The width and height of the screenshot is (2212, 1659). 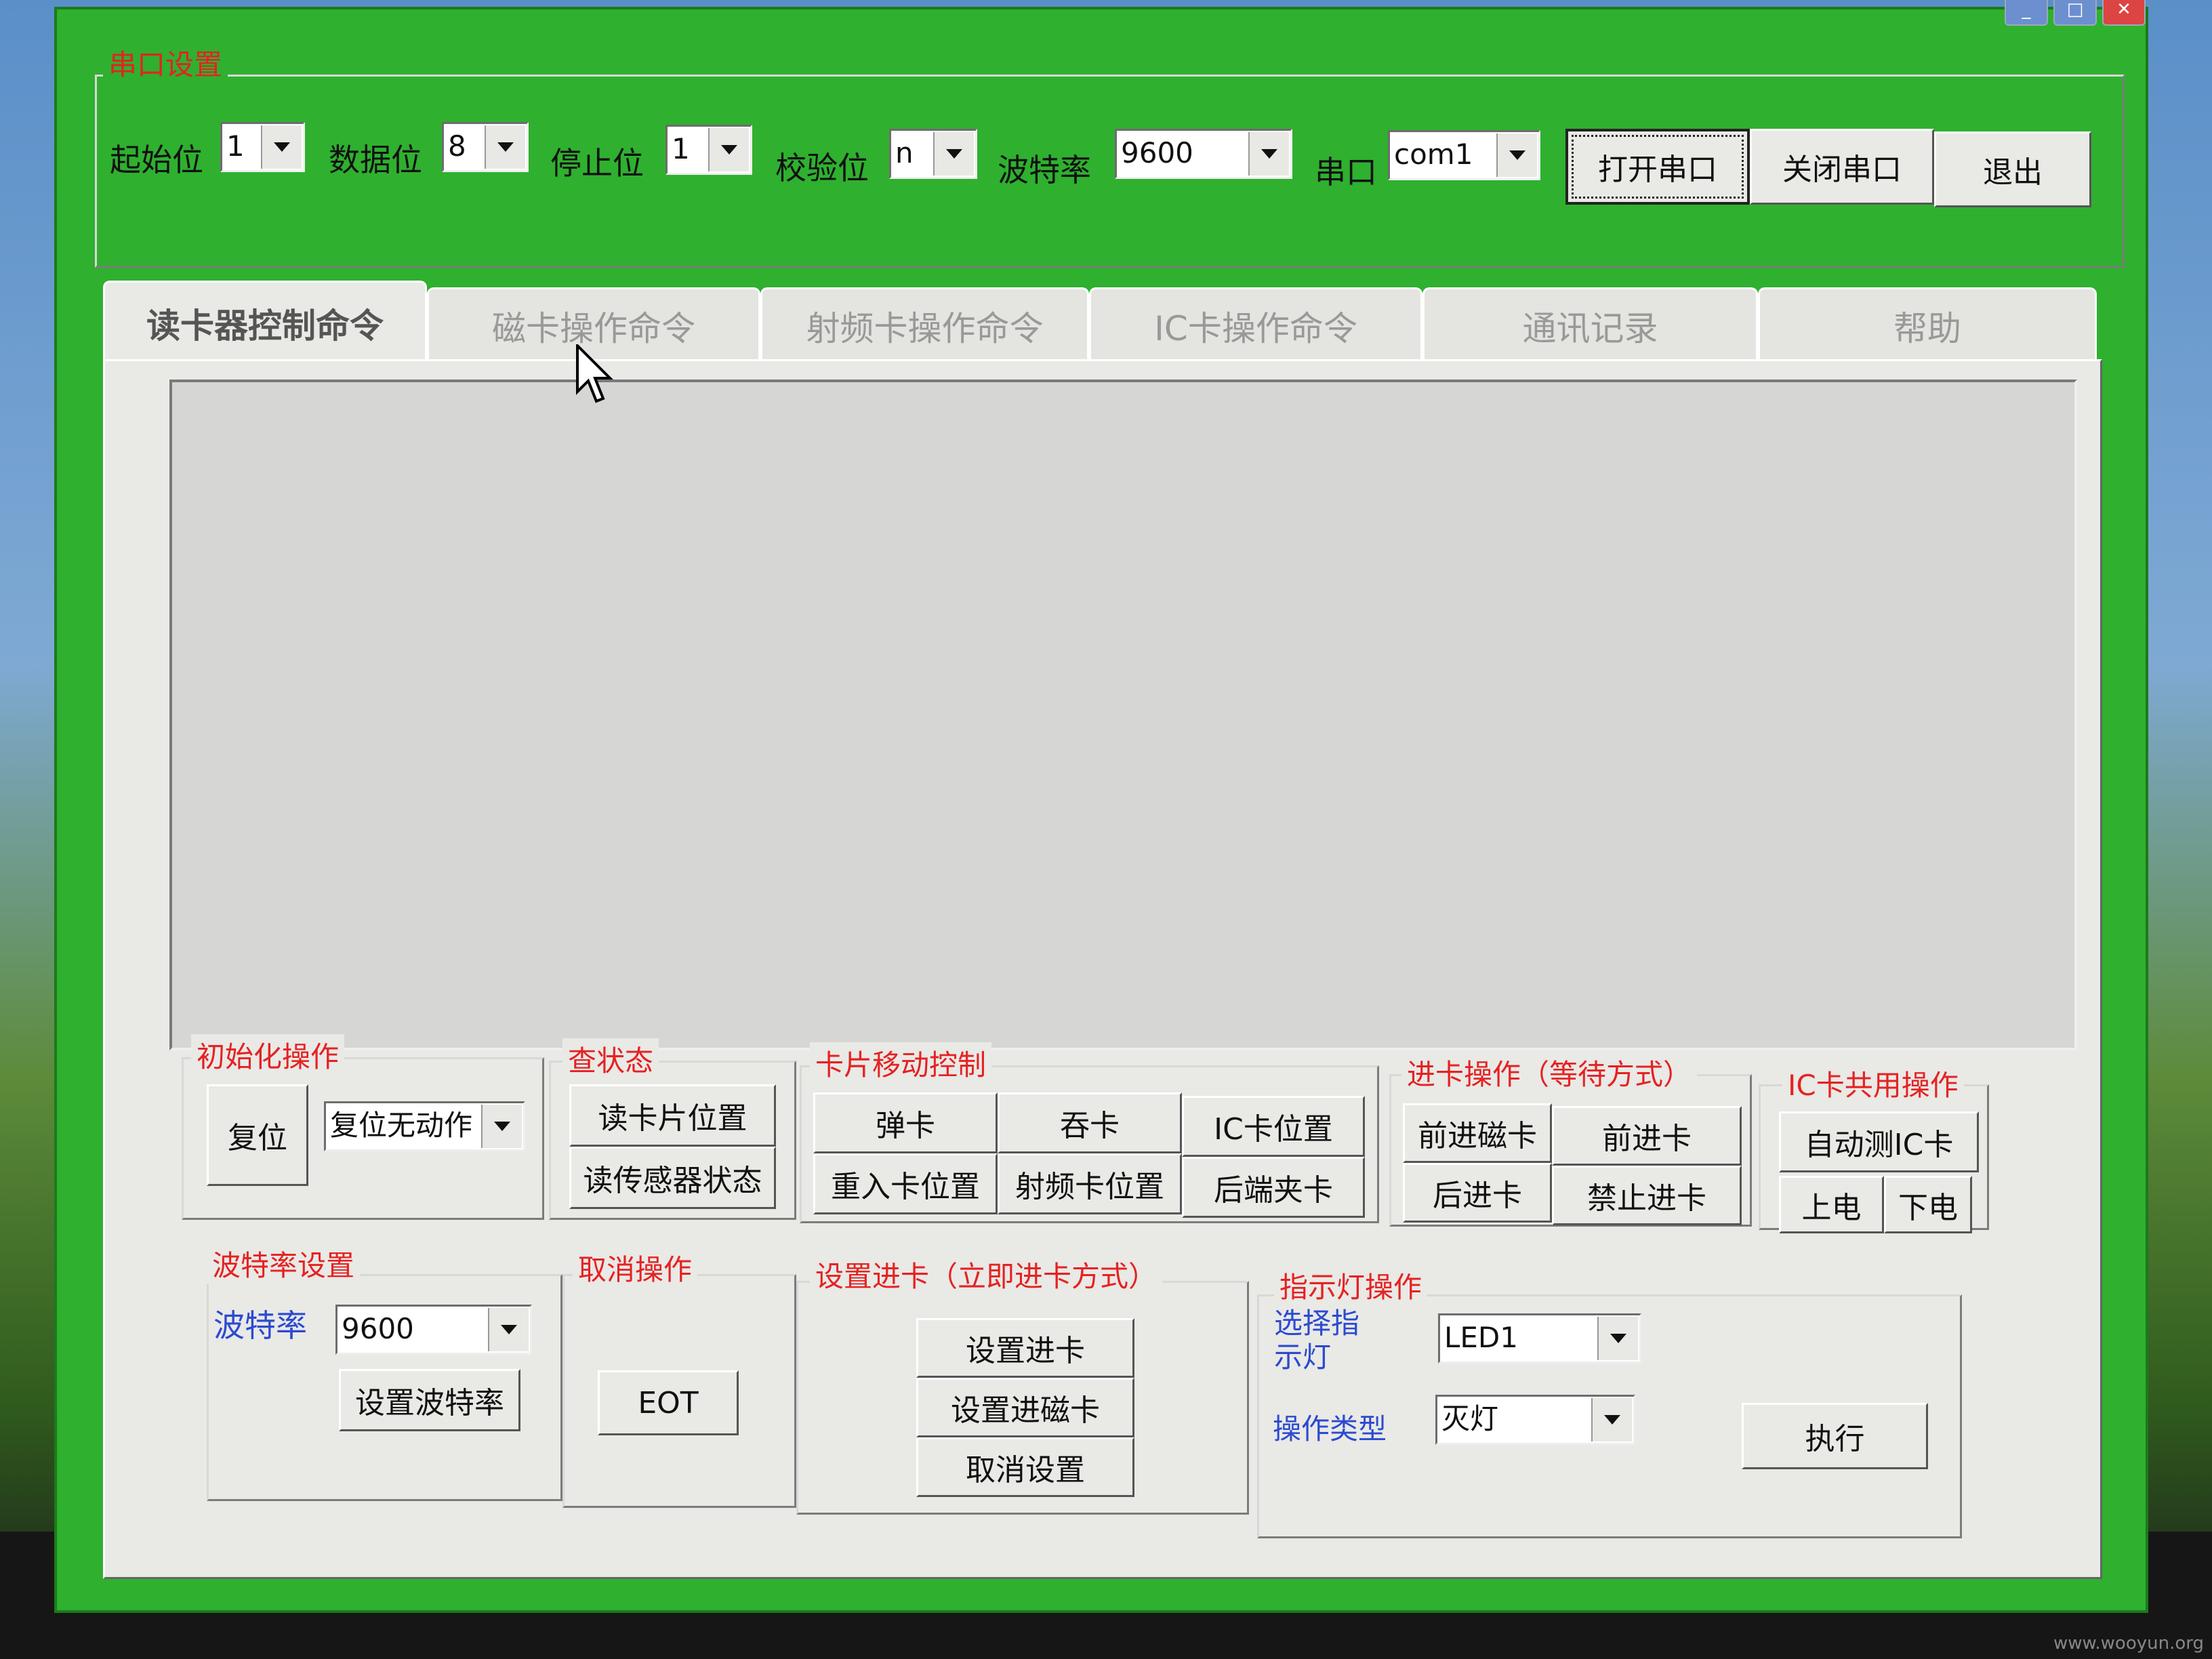 What do you see at coordinates (986, 1274) in the screenshot?
I see `set-insert-legend: 设置进卡（立即进卡方式）` at bounding box center [986, 1274].